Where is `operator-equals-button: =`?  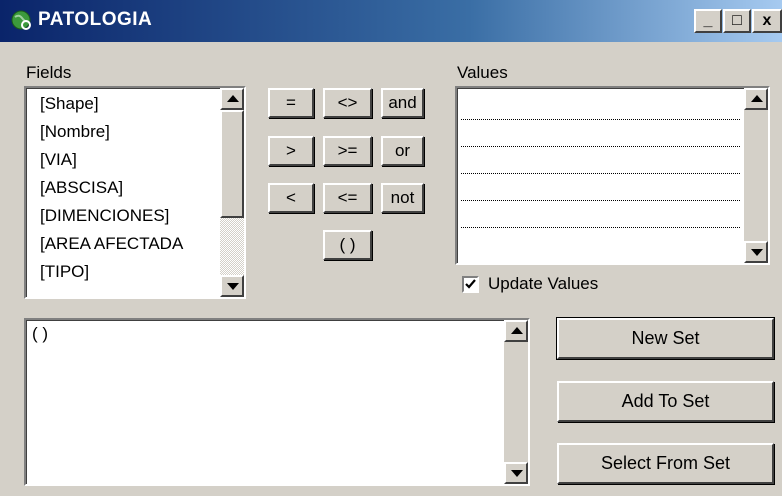 operator-equals-button: = is located at coordinates (291, 103).